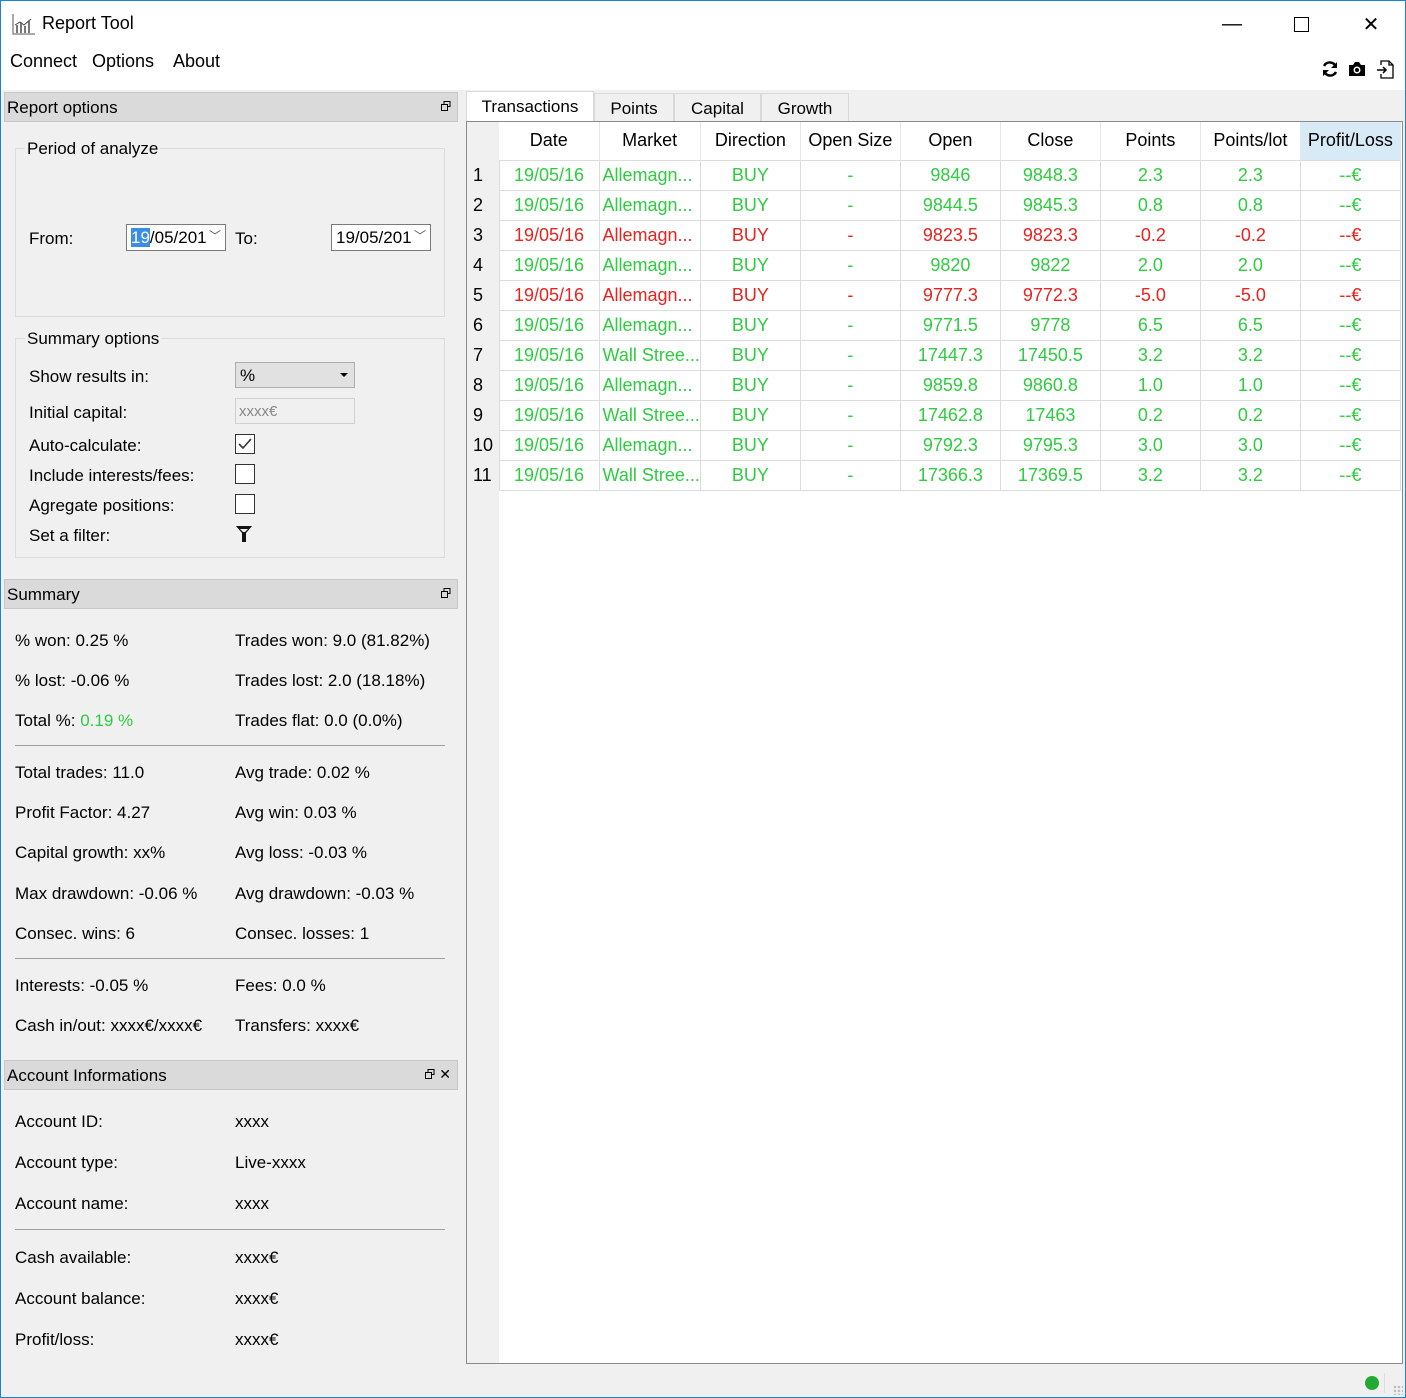  Describe the element at coordinates (1250, 265) in the screenshot. I see `cell-points-lot: 2.0` at that location.